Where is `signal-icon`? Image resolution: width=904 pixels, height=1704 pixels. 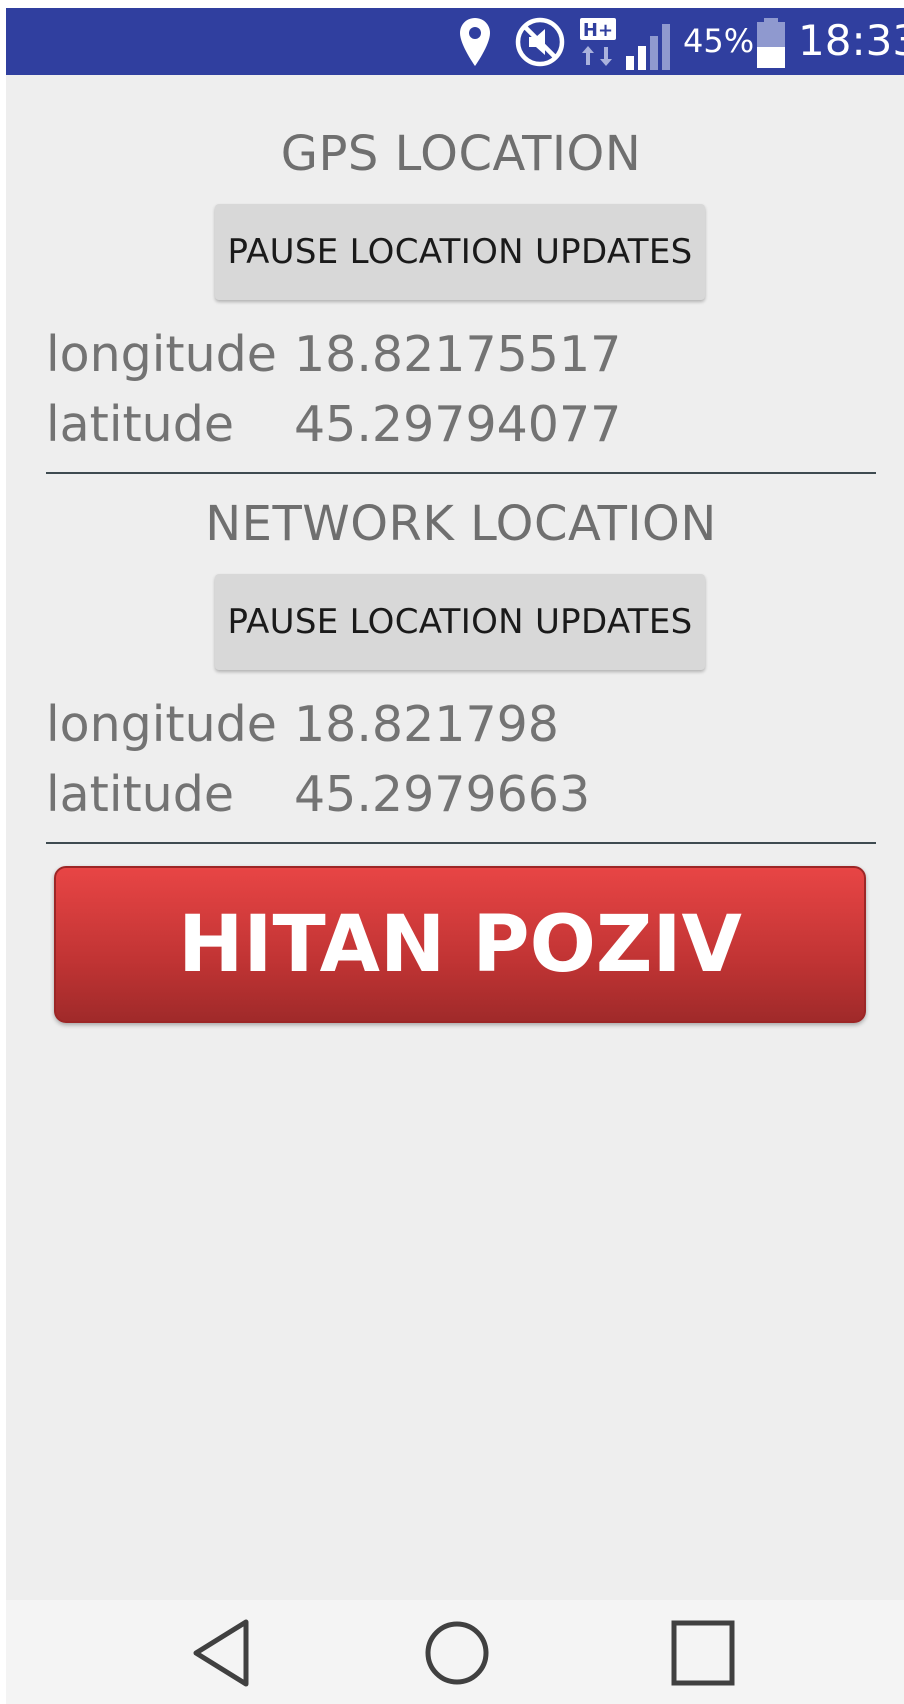 signal-icon is located at coordinates (651, 47).